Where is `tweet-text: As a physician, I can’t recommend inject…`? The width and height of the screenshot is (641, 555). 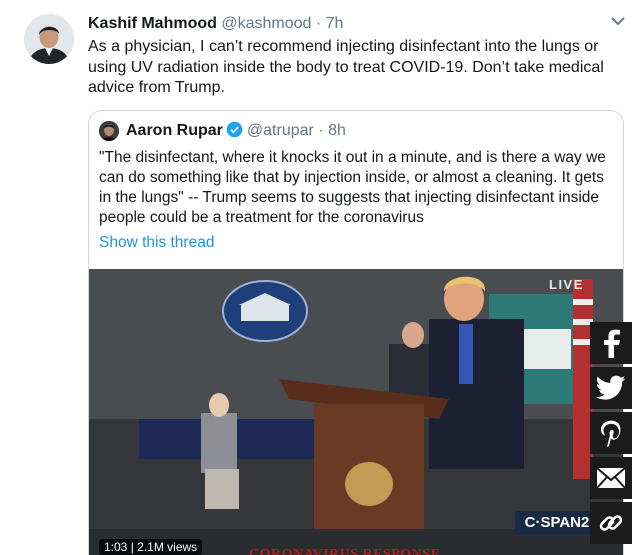 tweet-text: As a physician, I can’t recommend inject… is located at coordinates (346, 67).